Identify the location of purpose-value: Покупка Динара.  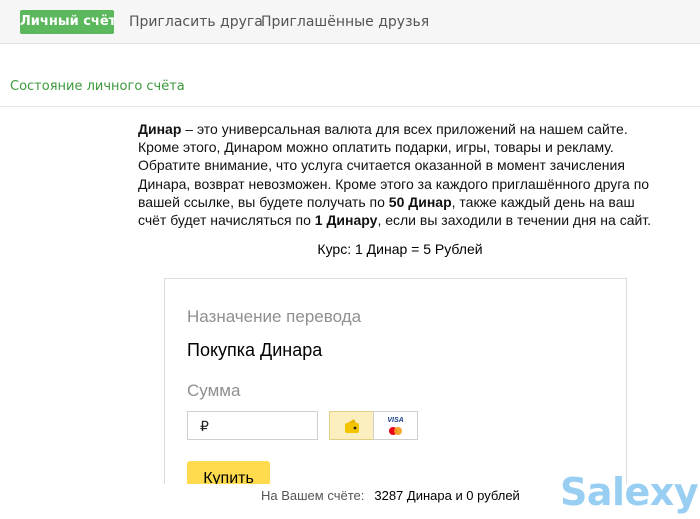
(255, 350).